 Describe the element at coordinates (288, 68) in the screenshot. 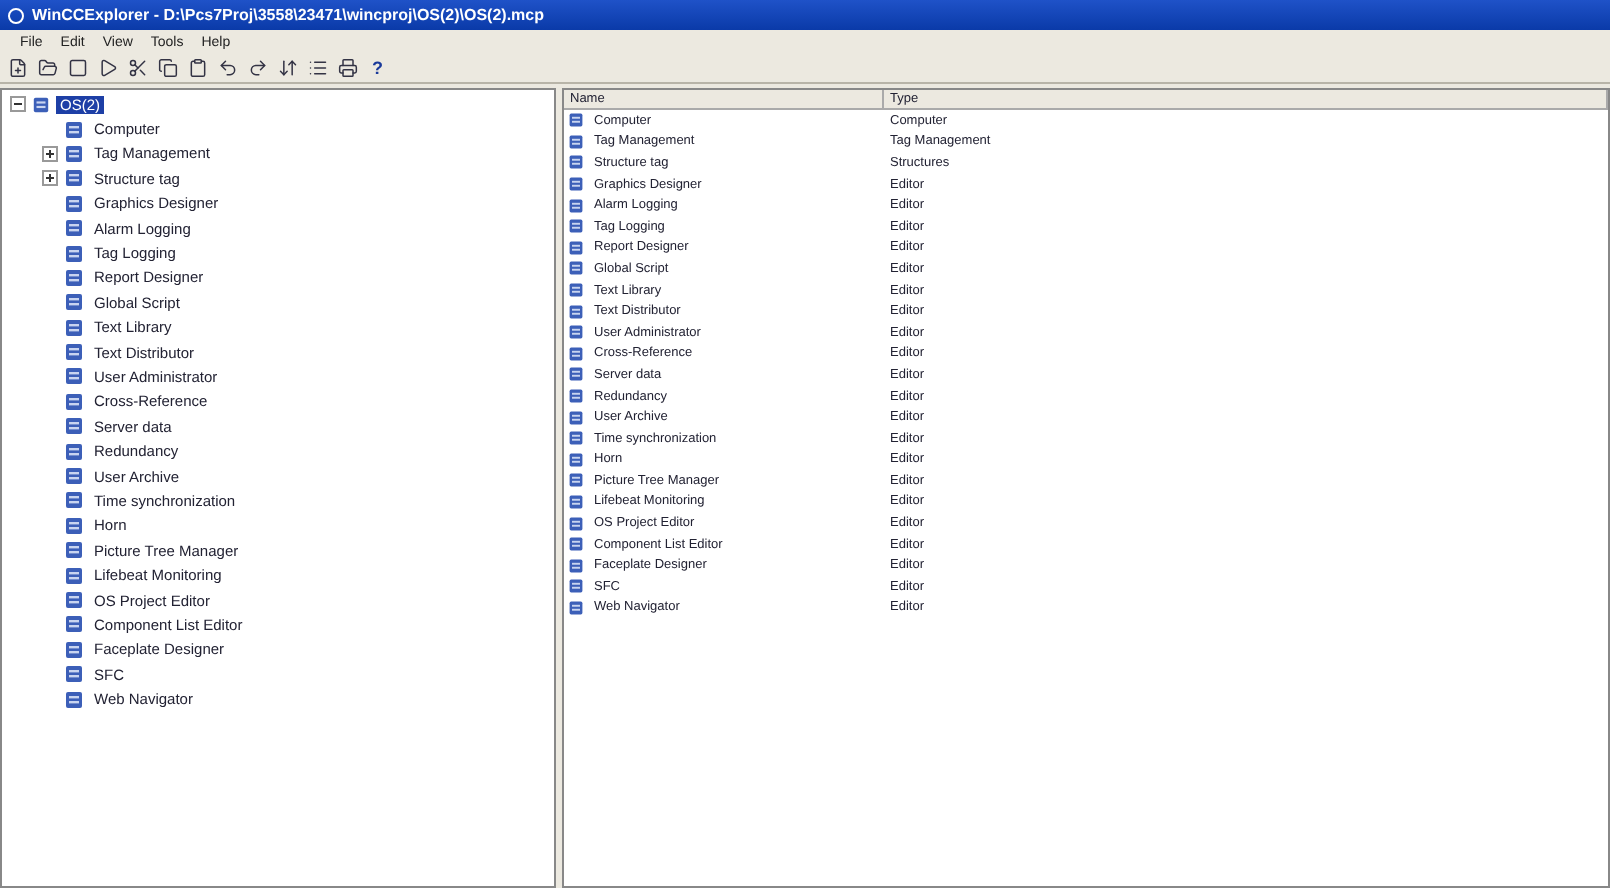

I see `sort-icon` at that location.